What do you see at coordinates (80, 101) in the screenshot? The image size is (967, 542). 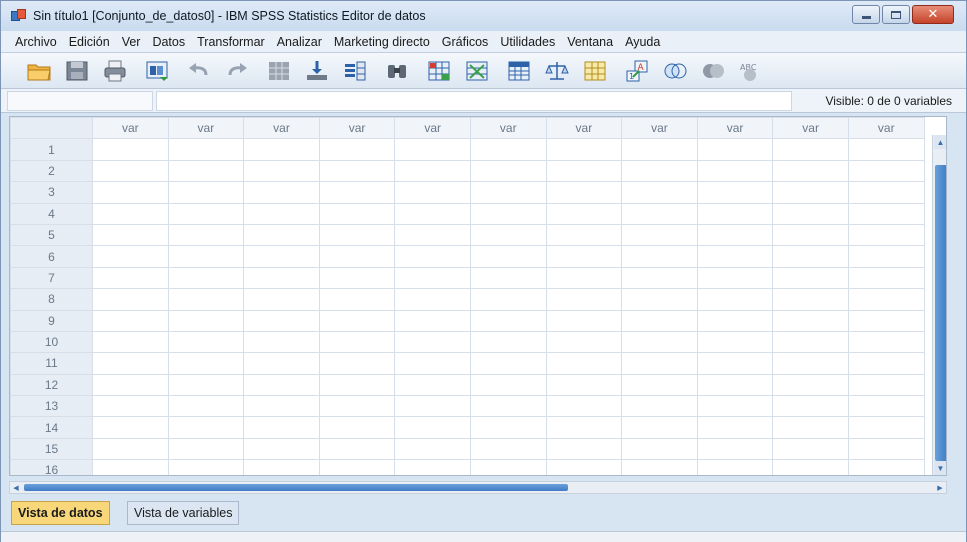 I see `cell-reference-box` at bounding box center [80, 101].